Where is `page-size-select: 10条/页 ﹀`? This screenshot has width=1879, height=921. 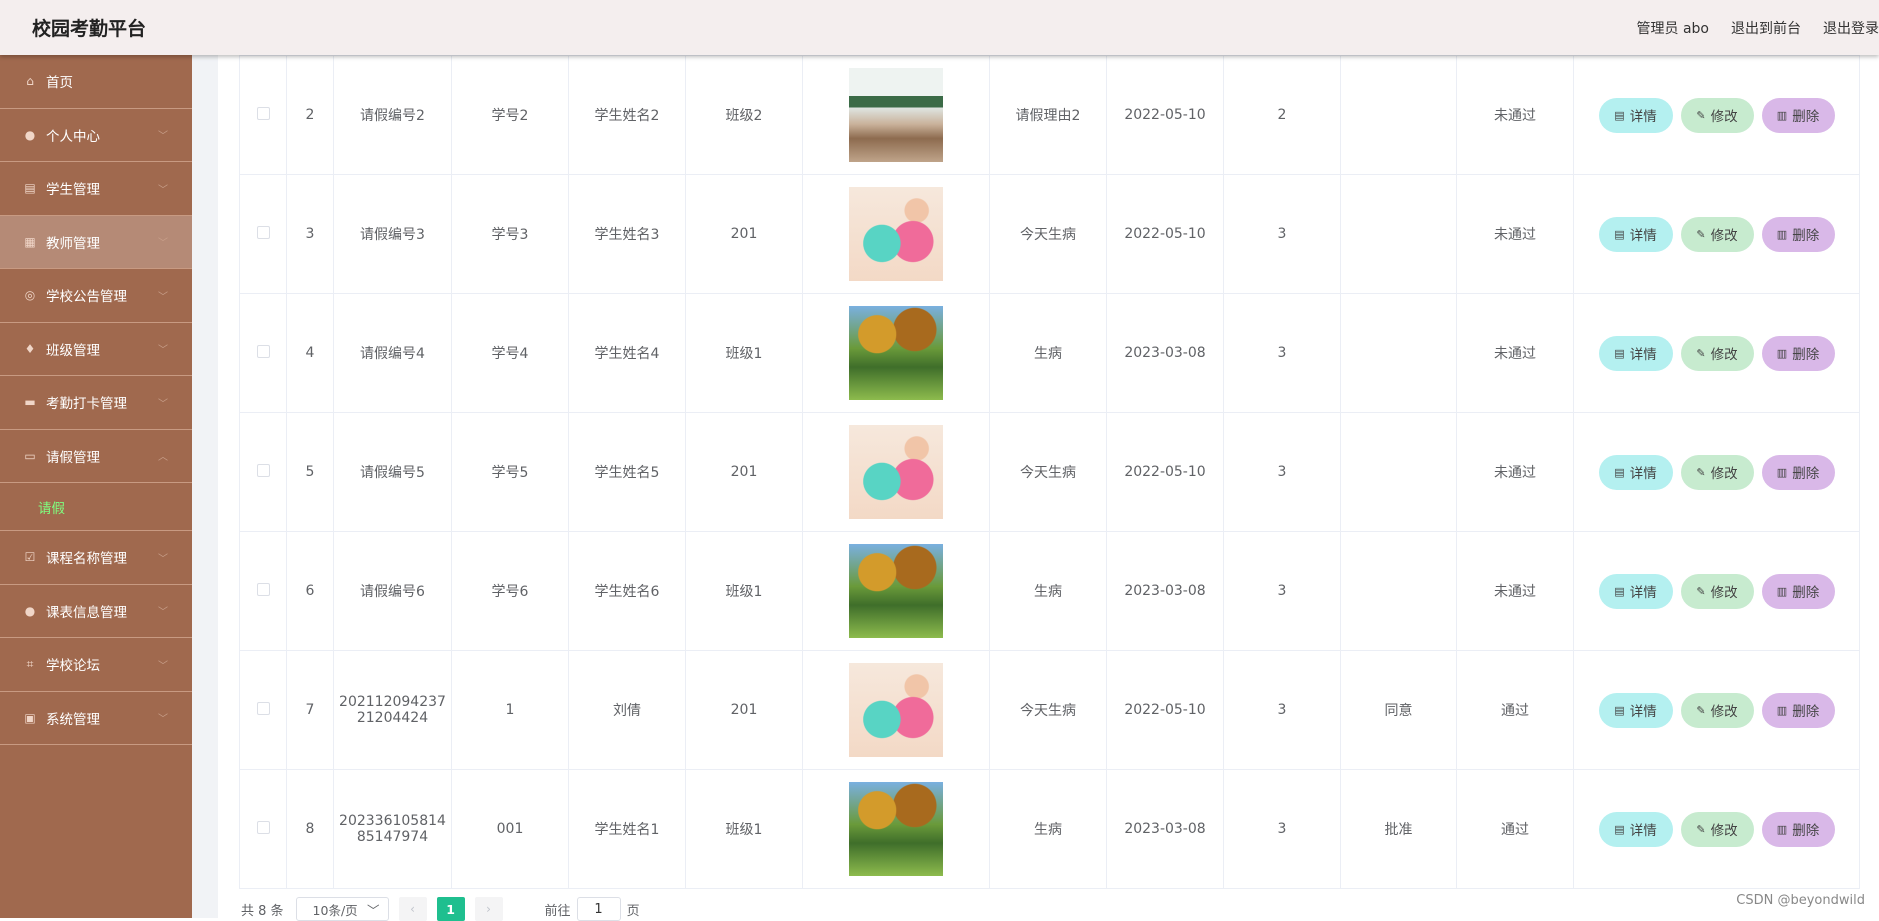 page-size-select: 10条/页 ﹀ is located at coordinates (342, 909).